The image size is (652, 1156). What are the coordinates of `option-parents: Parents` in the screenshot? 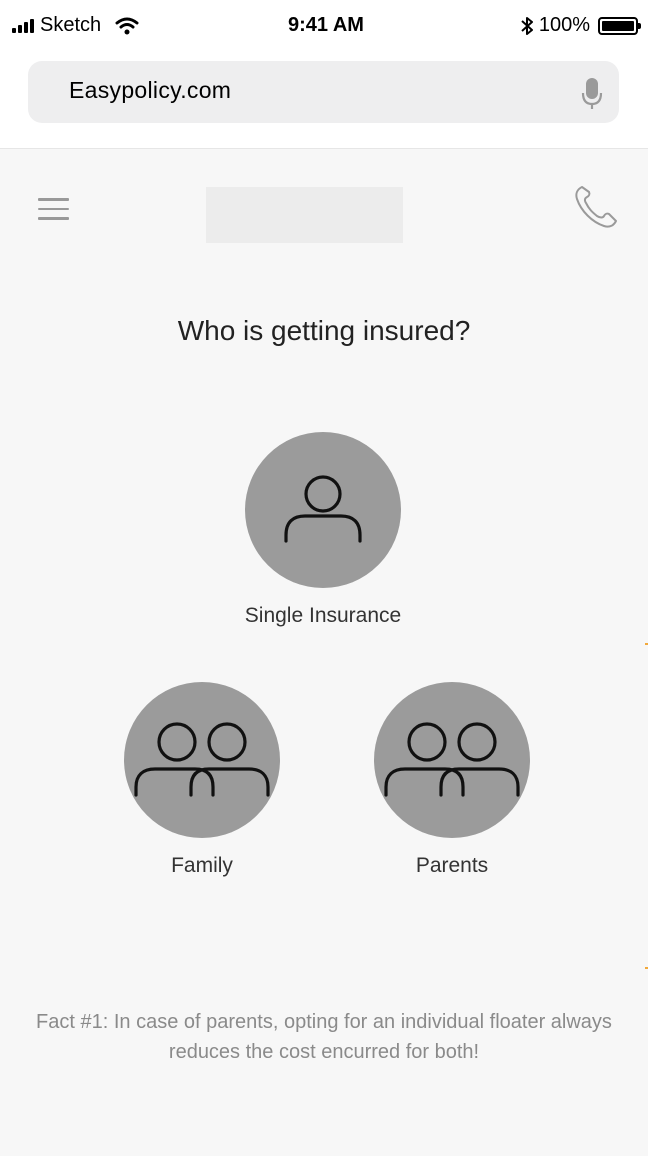 It's located at (452, 780).